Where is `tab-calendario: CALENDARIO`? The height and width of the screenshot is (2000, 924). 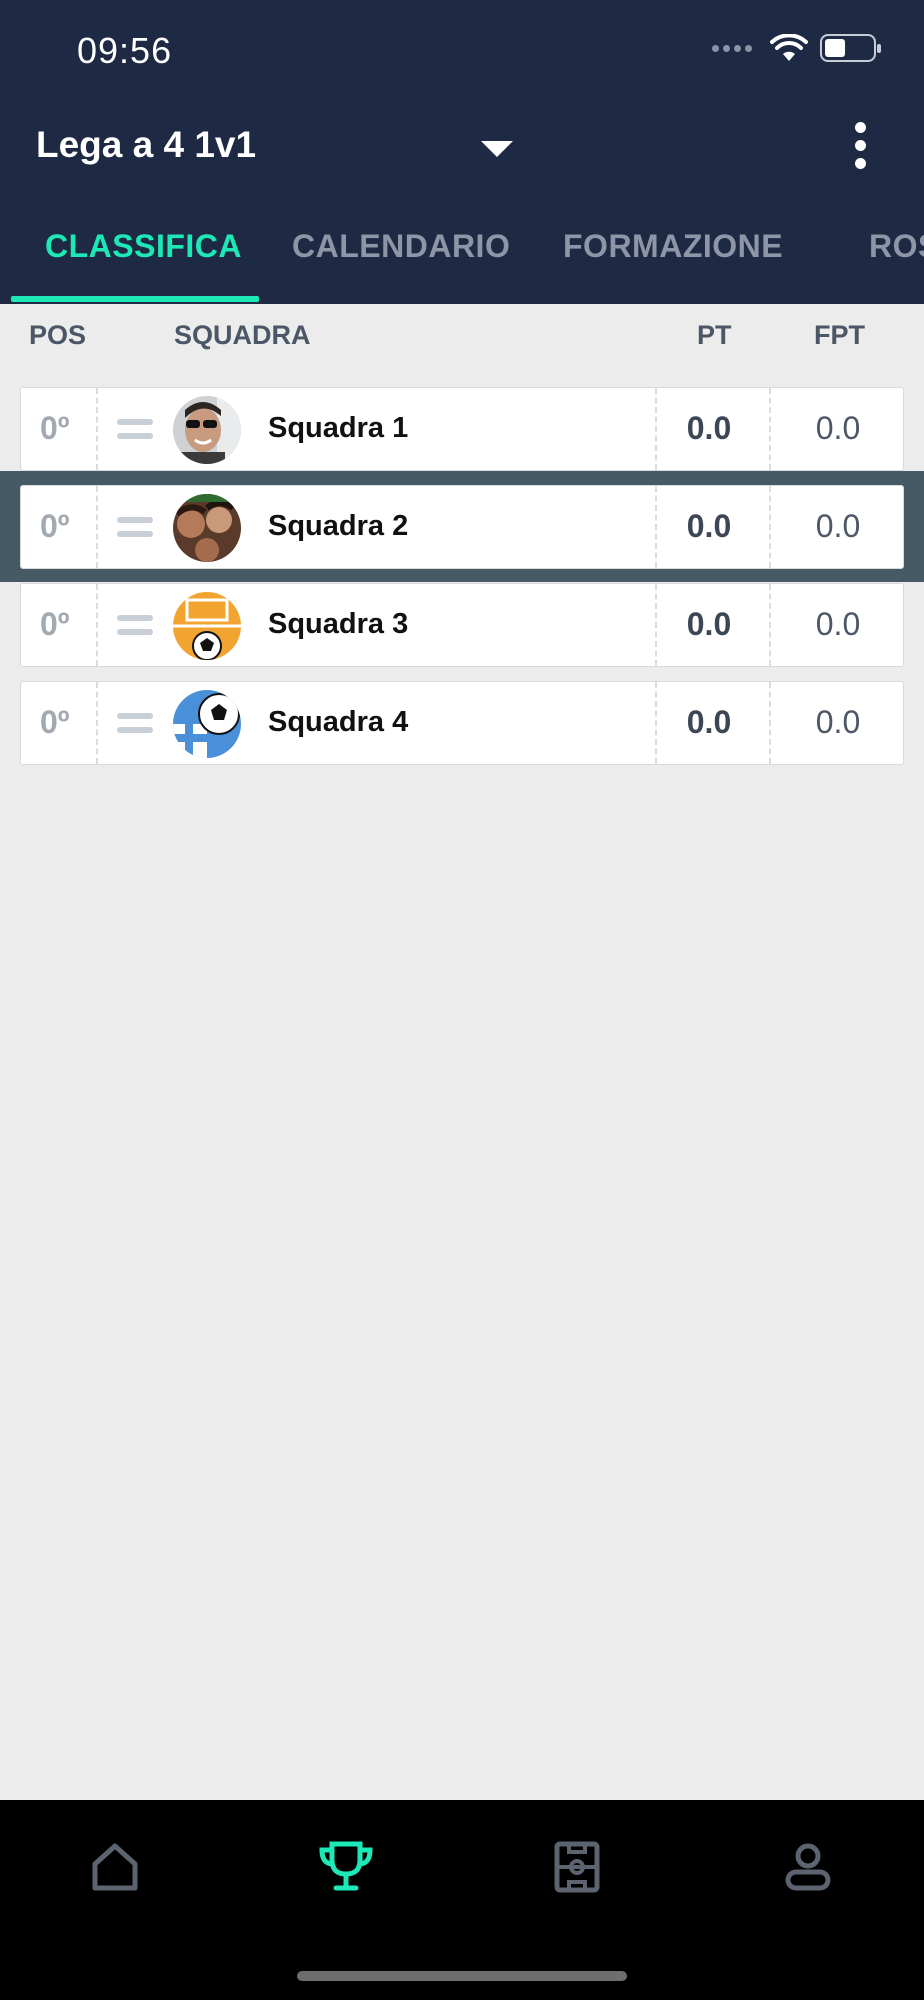 tab-calendario: CALENDARIO is located at coordinates (401, 246).